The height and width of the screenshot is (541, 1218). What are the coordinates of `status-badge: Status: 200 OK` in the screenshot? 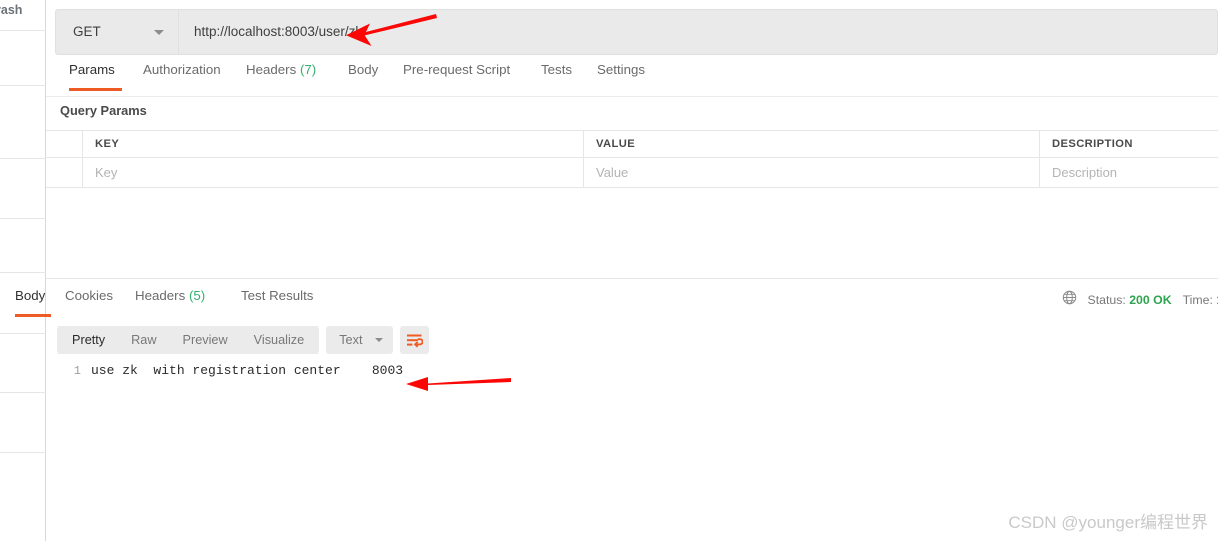 It's located at (1130, 300).